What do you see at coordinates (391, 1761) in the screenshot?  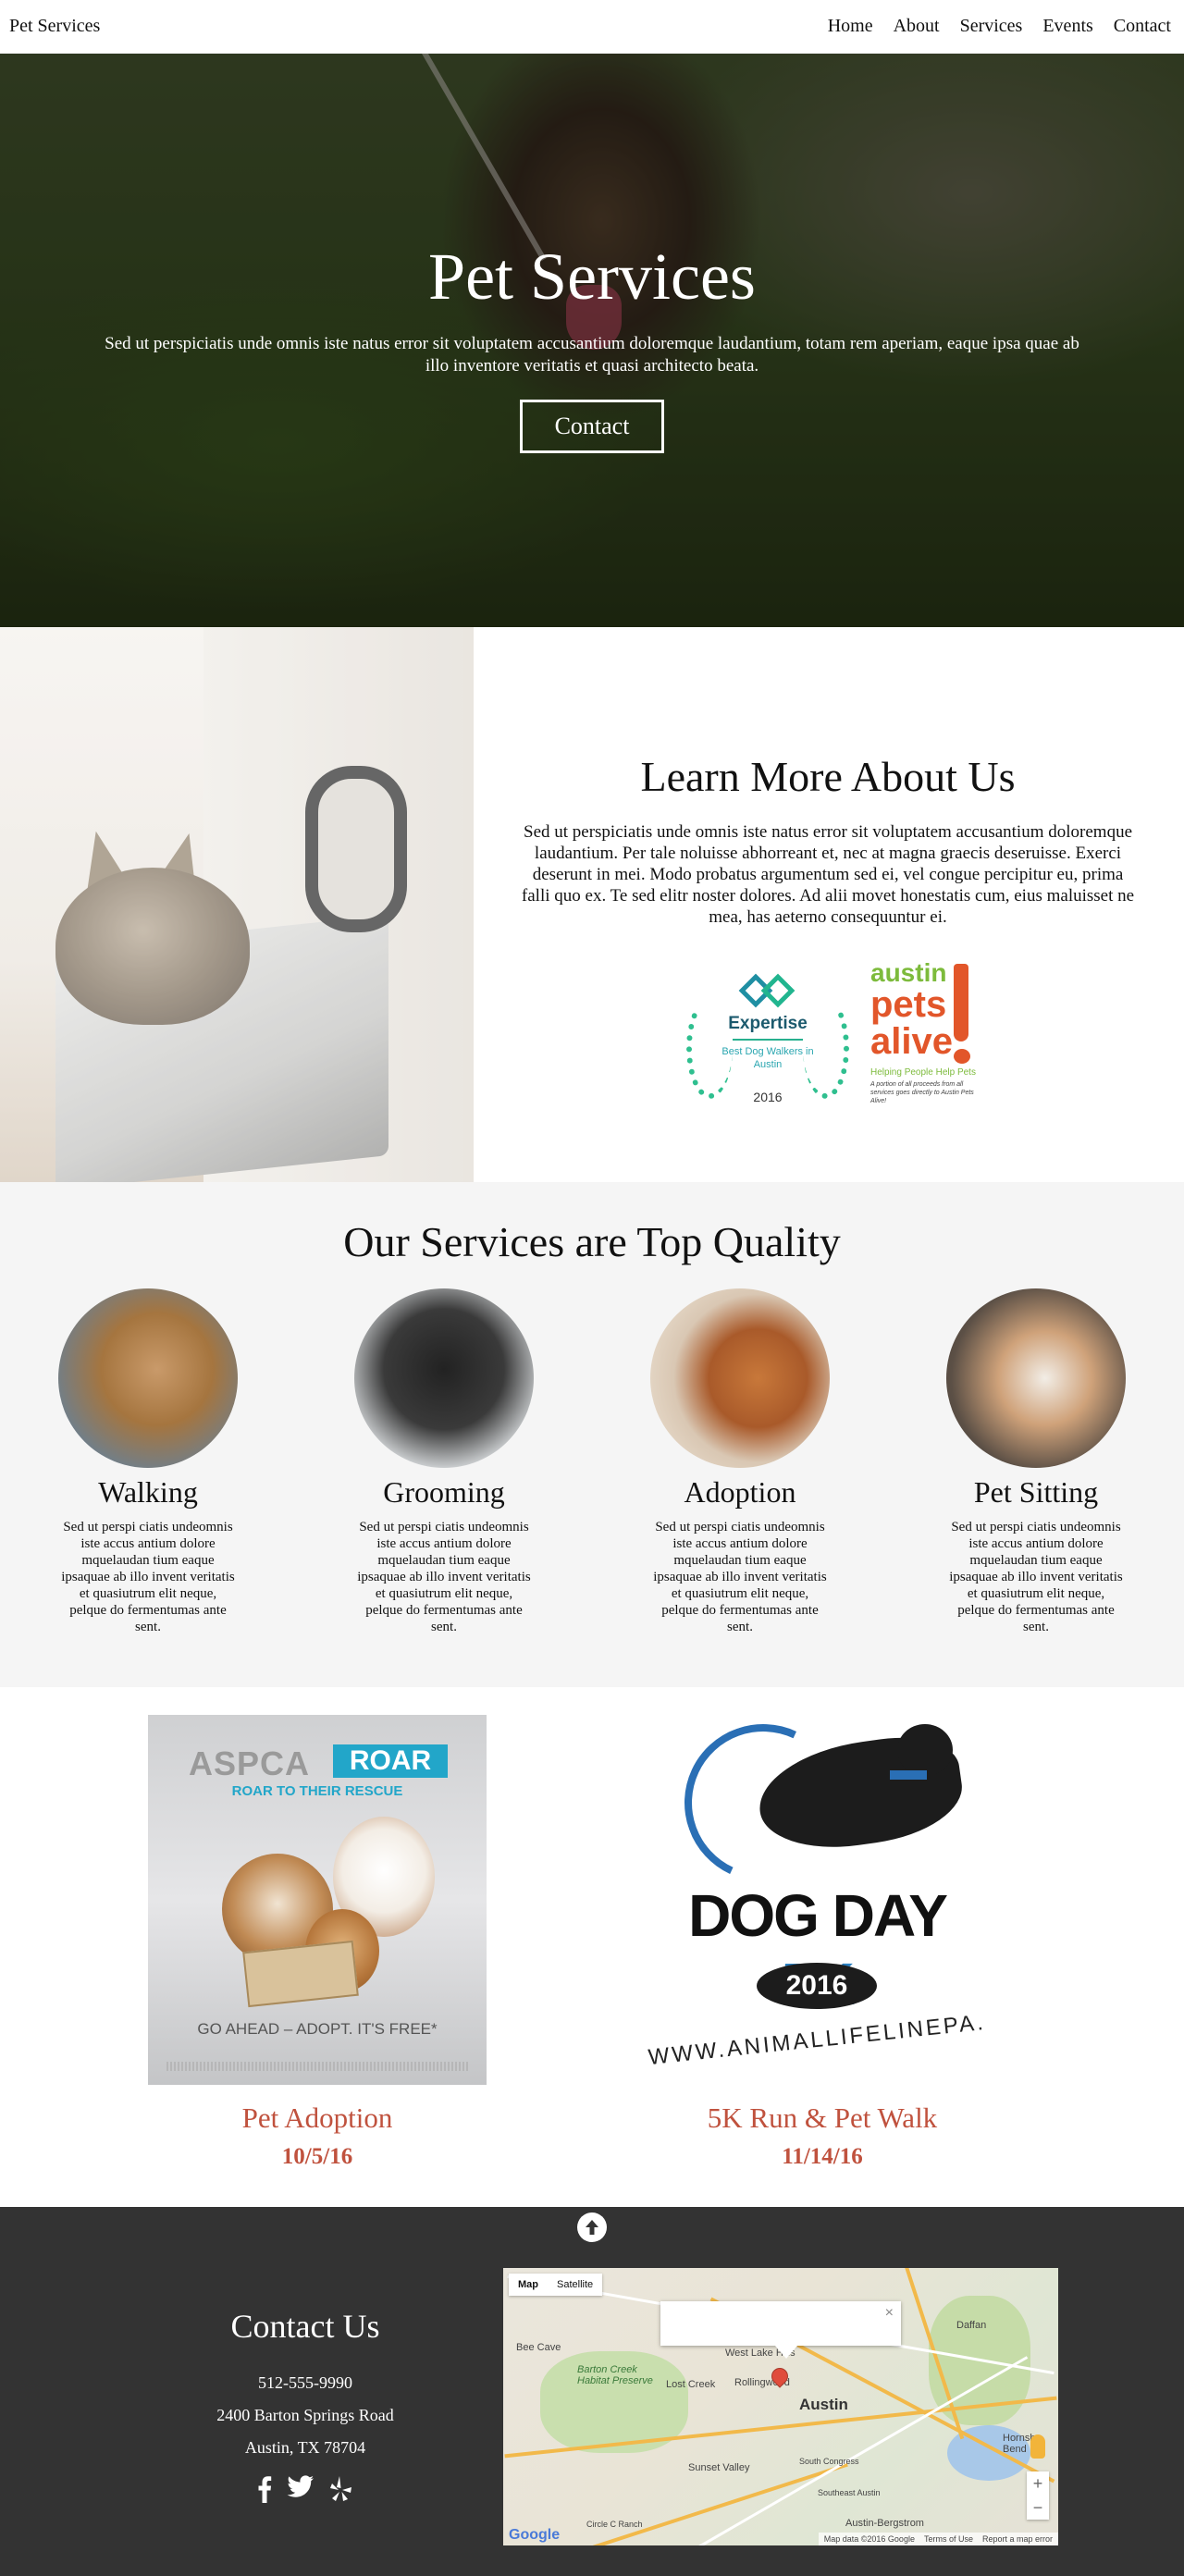 I see `roar-logo: ROAR` at bounding box center [391, 1761].